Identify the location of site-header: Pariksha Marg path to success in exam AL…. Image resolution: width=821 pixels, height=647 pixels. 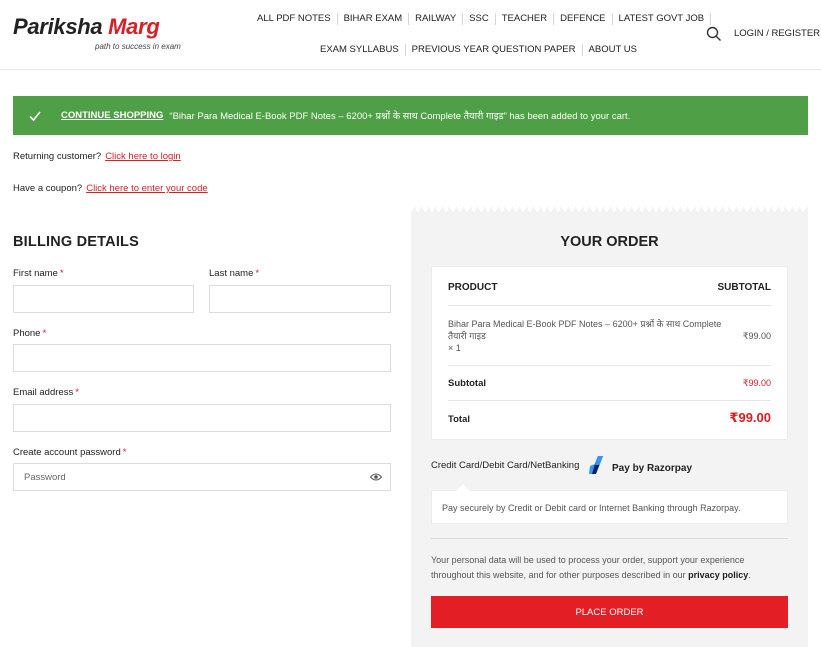
(410, 35).